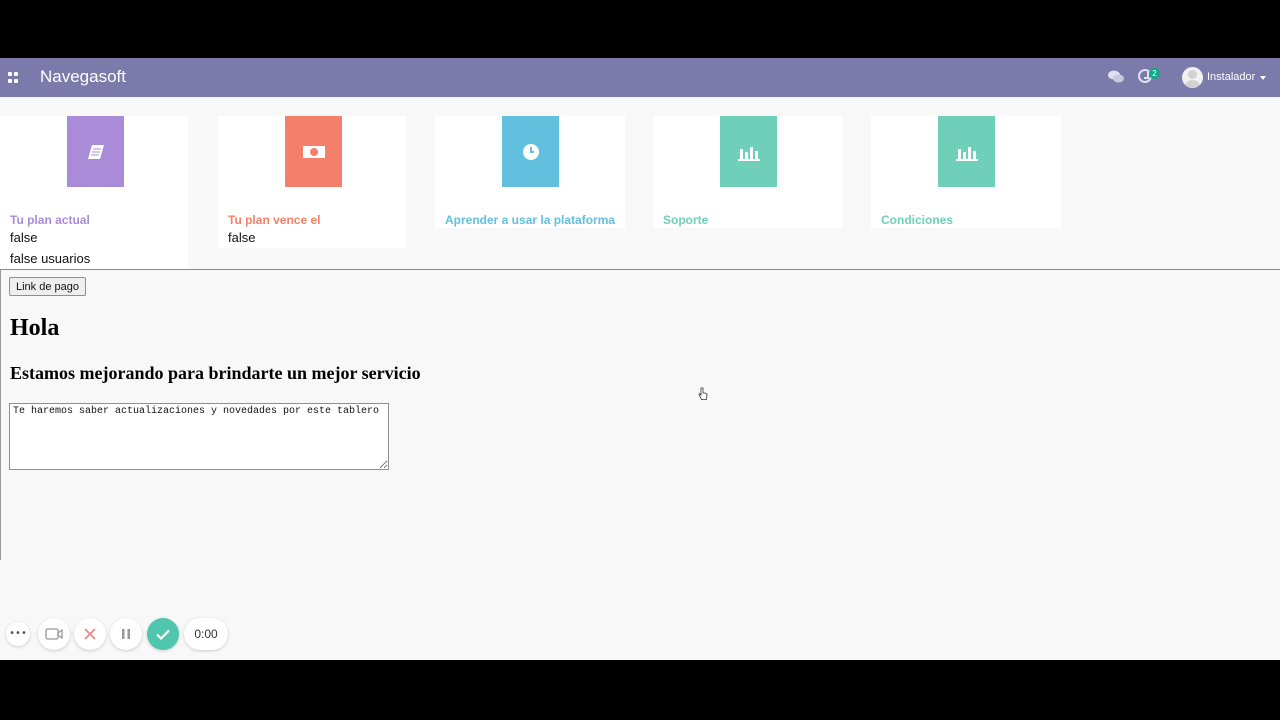  Describe the element at coordinates (83, 77) in the screenshot. I see `brand-title: Navegasoft` at that location.